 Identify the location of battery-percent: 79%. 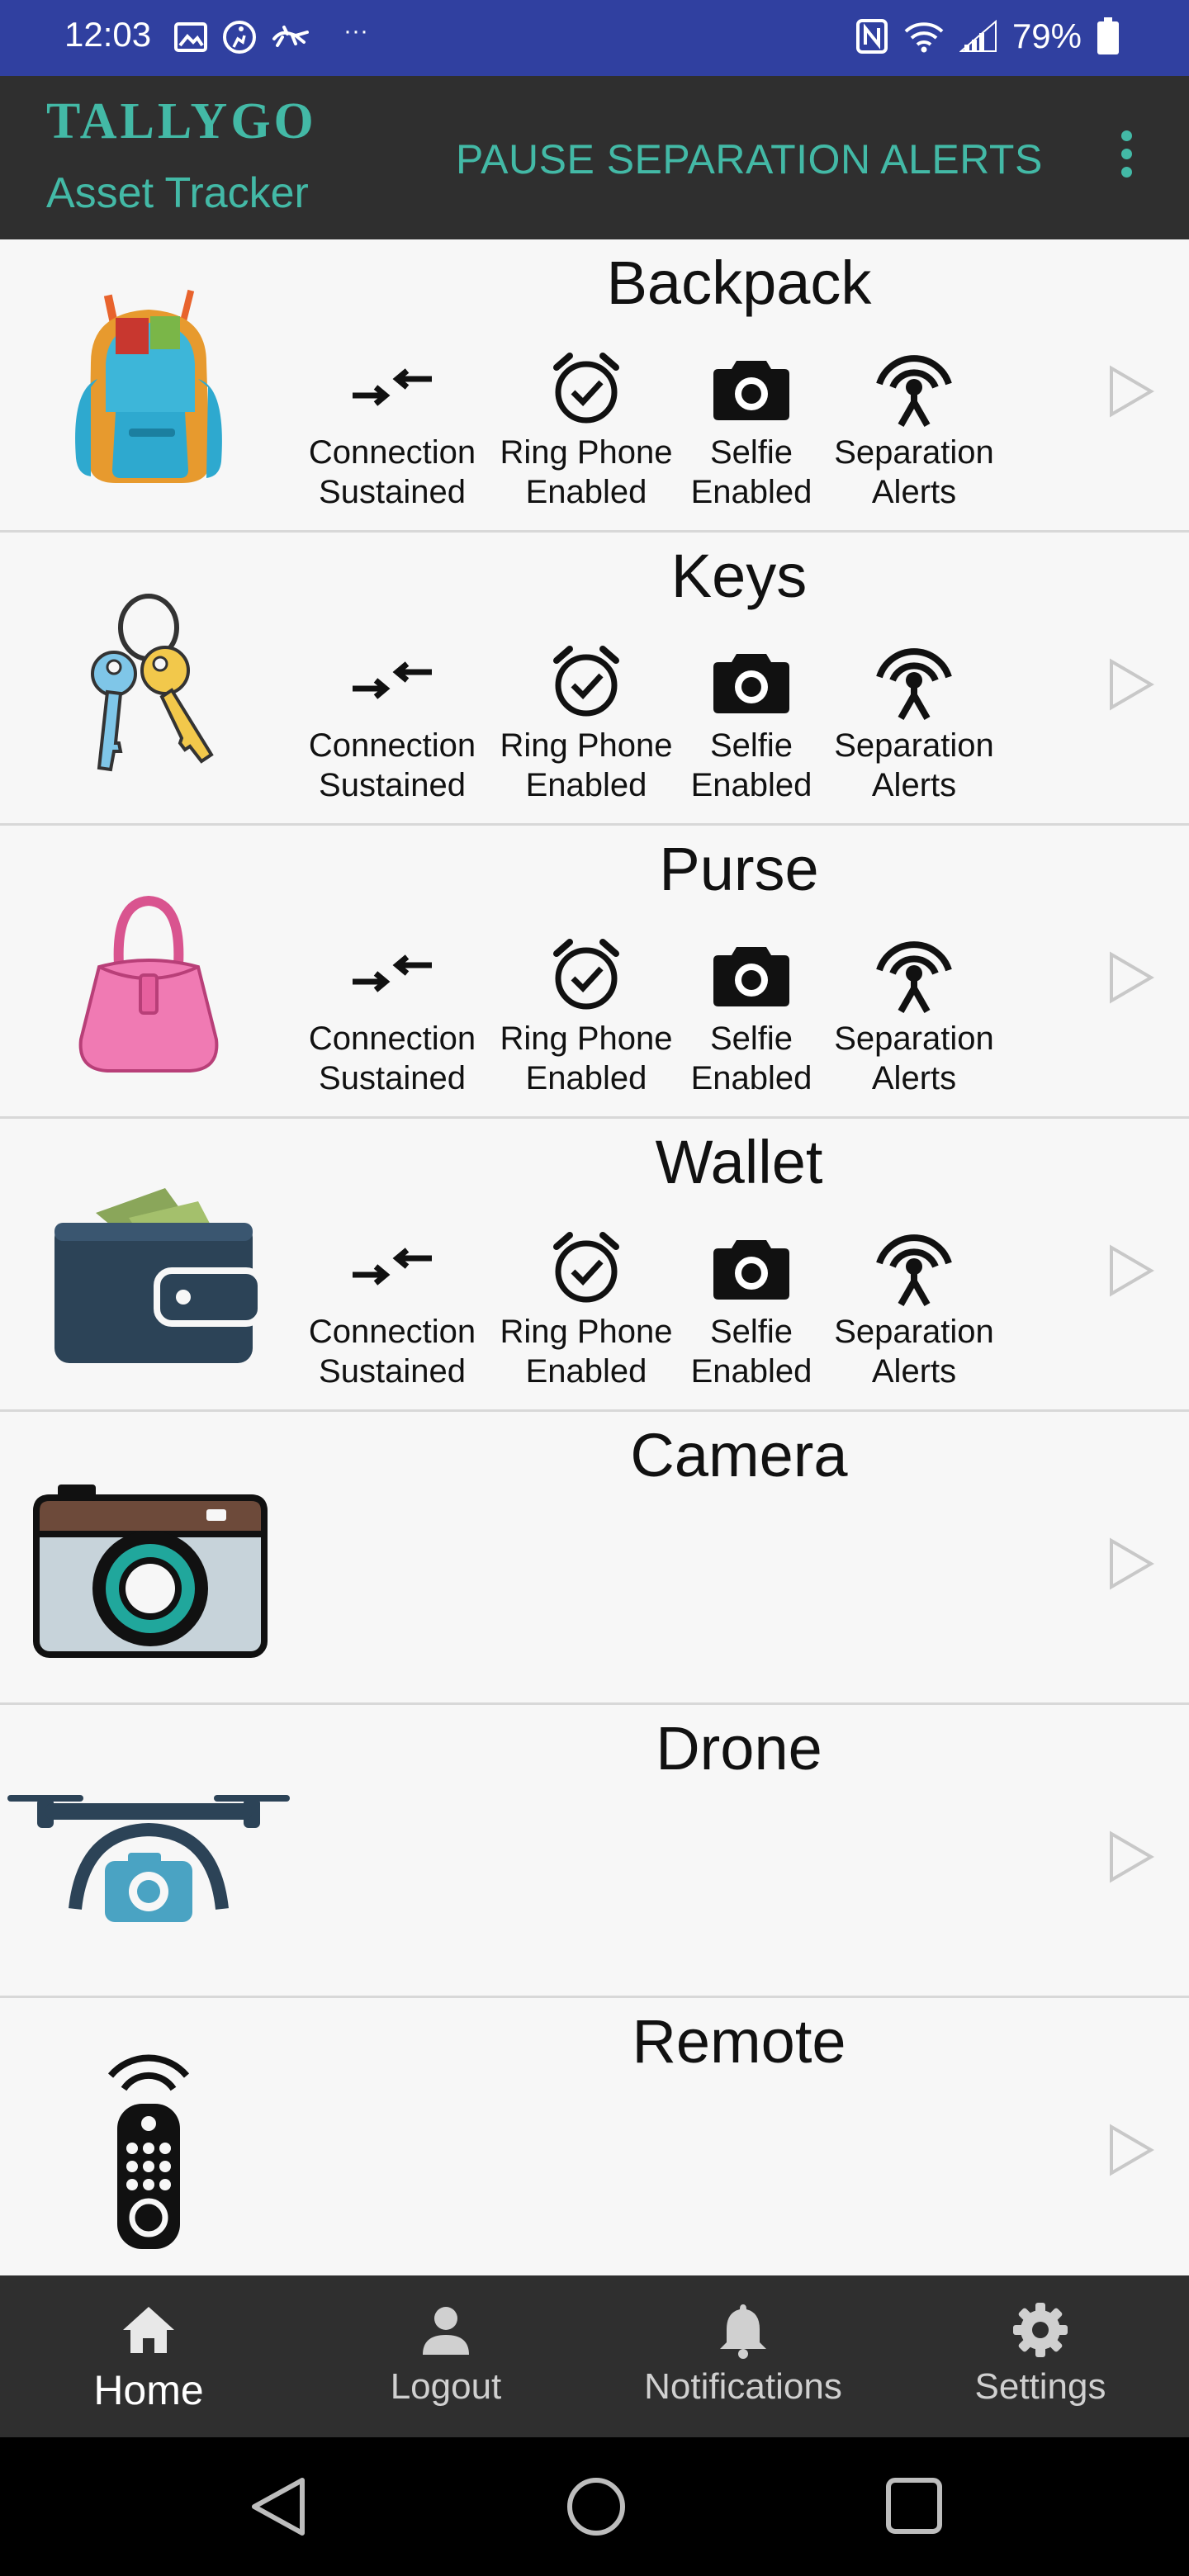
(1046, 36).